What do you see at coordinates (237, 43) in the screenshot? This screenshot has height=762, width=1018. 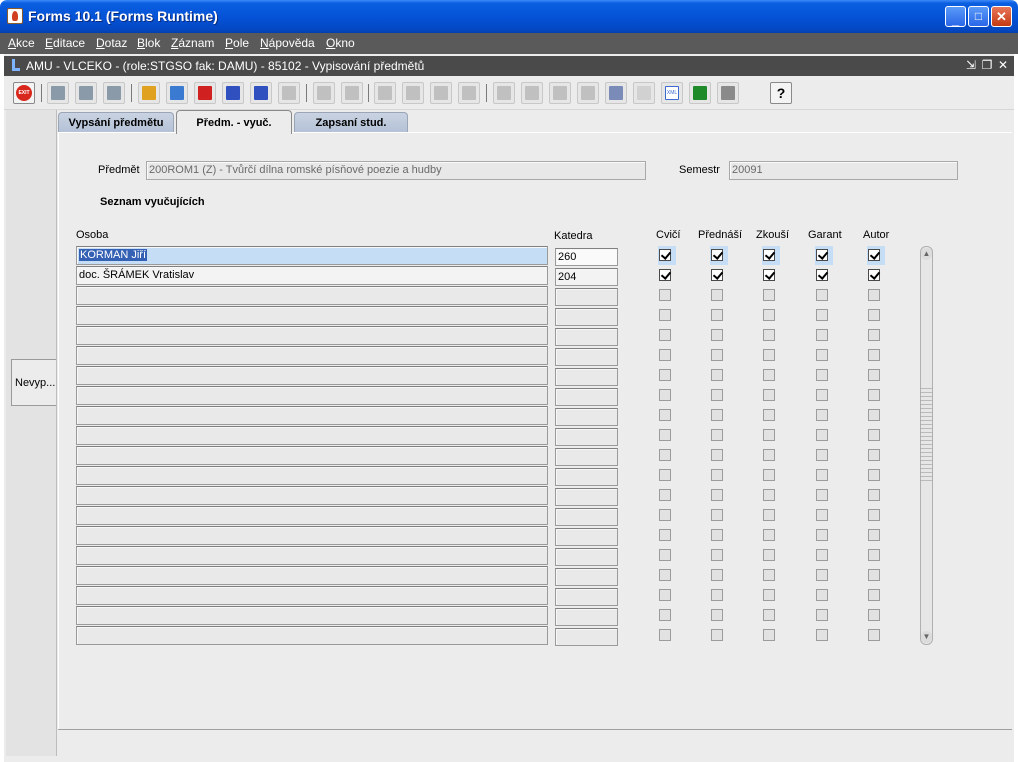 I see `menu-item: Pole` at bounding box center [237, 43].